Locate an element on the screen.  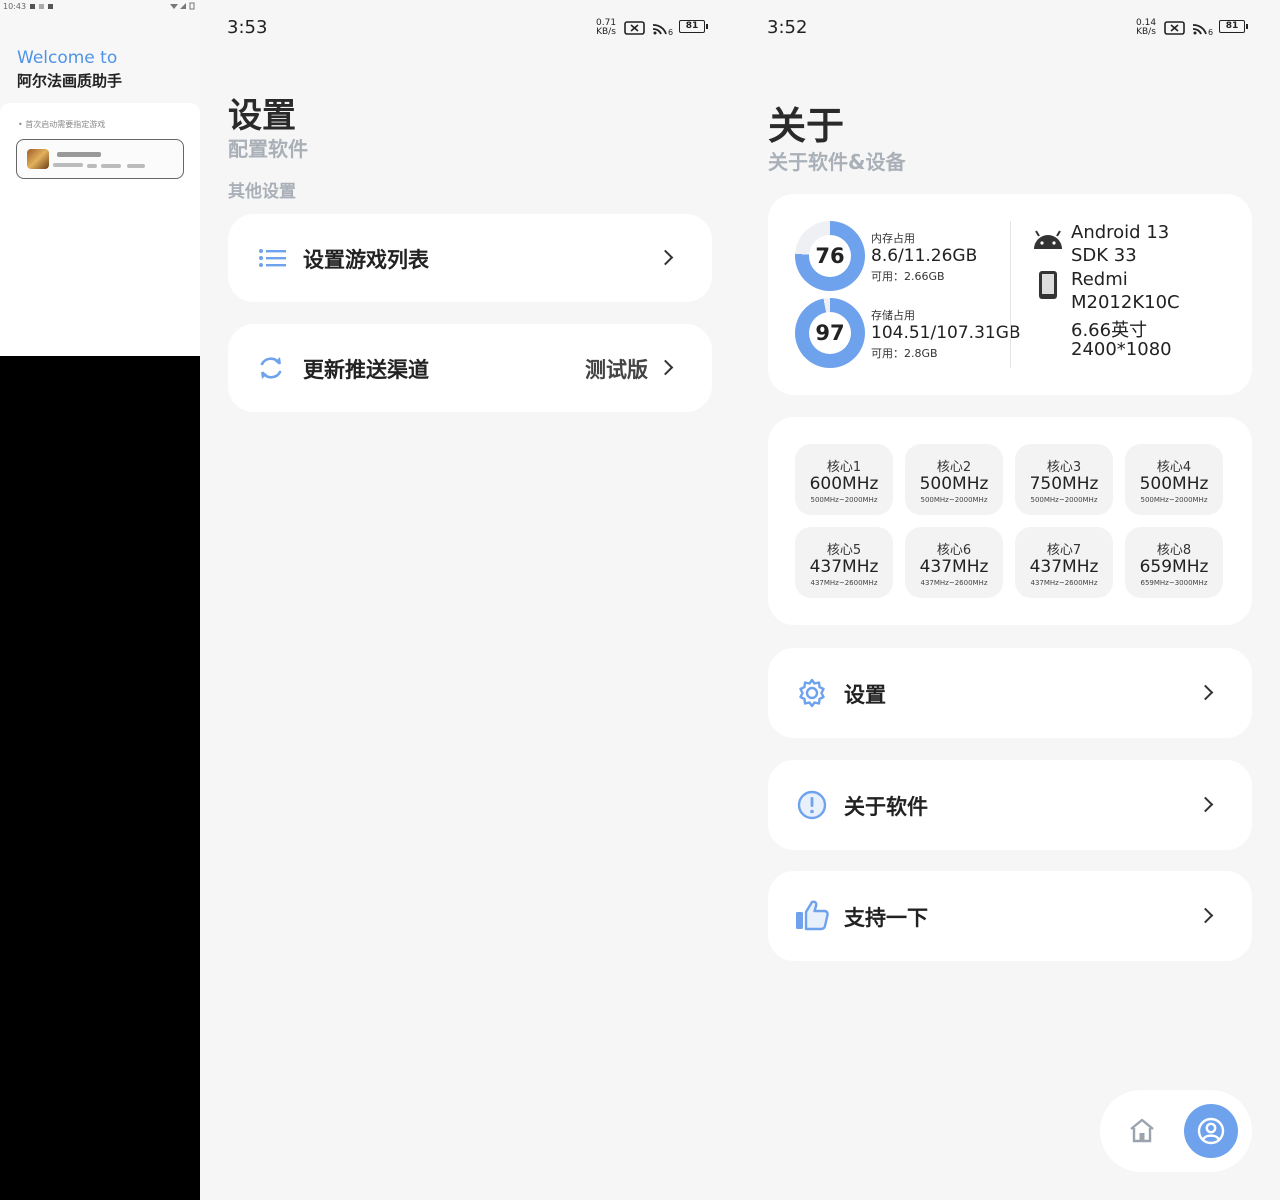
home-icon is located at coordinates (1142, 1130).